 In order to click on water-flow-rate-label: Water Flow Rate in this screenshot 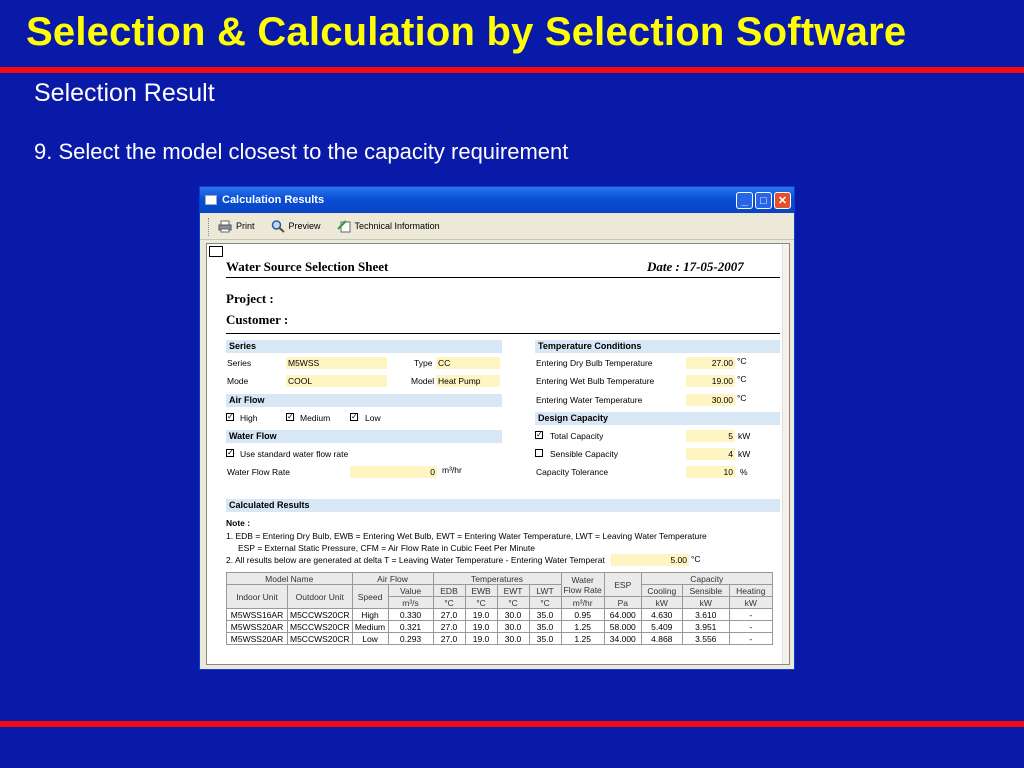, I will do `click(258, 472)`.